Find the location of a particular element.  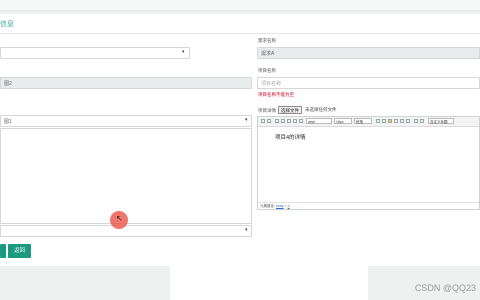

format-icon is located at coordinates (301, 121).